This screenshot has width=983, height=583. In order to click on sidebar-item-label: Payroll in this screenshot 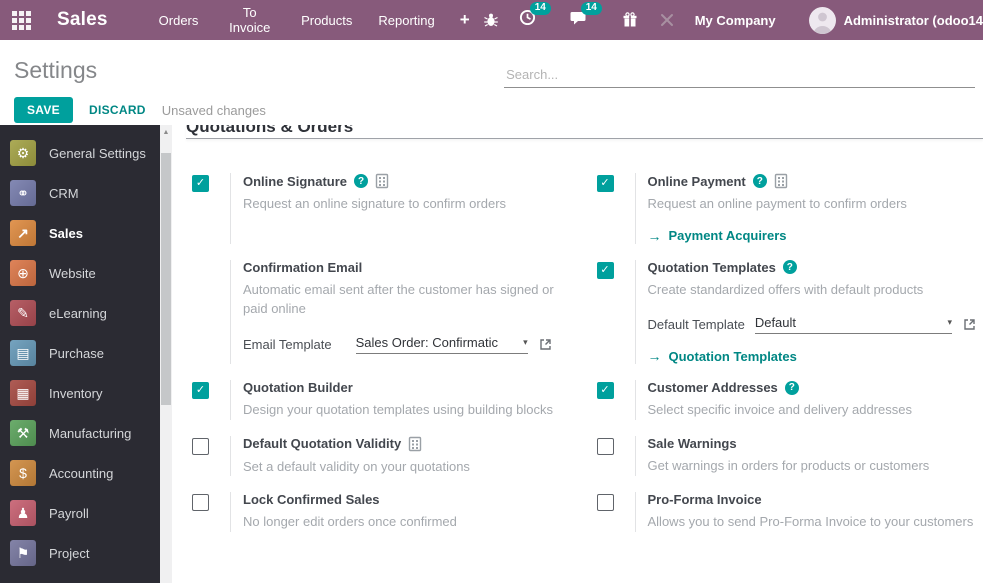, I will do `click(69, 513)`.